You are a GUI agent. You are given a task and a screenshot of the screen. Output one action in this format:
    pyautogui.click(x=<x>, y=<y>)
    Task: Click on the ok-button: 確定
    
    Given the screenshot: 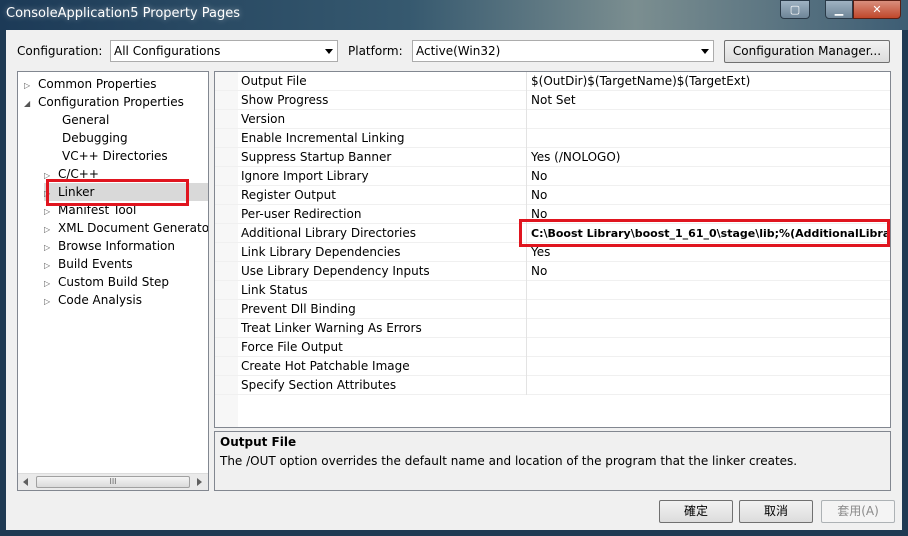 What is the action you would take?
    pyautogui.click(x=696, y=511)
    